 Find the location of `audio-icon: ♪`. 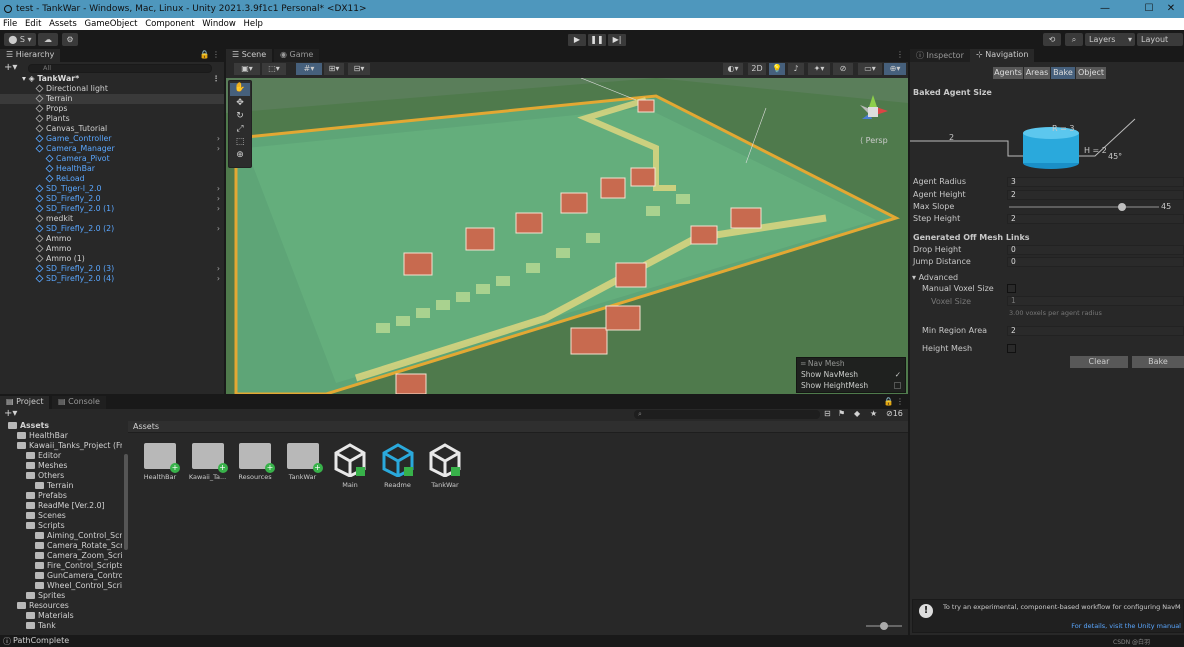

audio-icon: ♪ is located at coordinates (796, 69).